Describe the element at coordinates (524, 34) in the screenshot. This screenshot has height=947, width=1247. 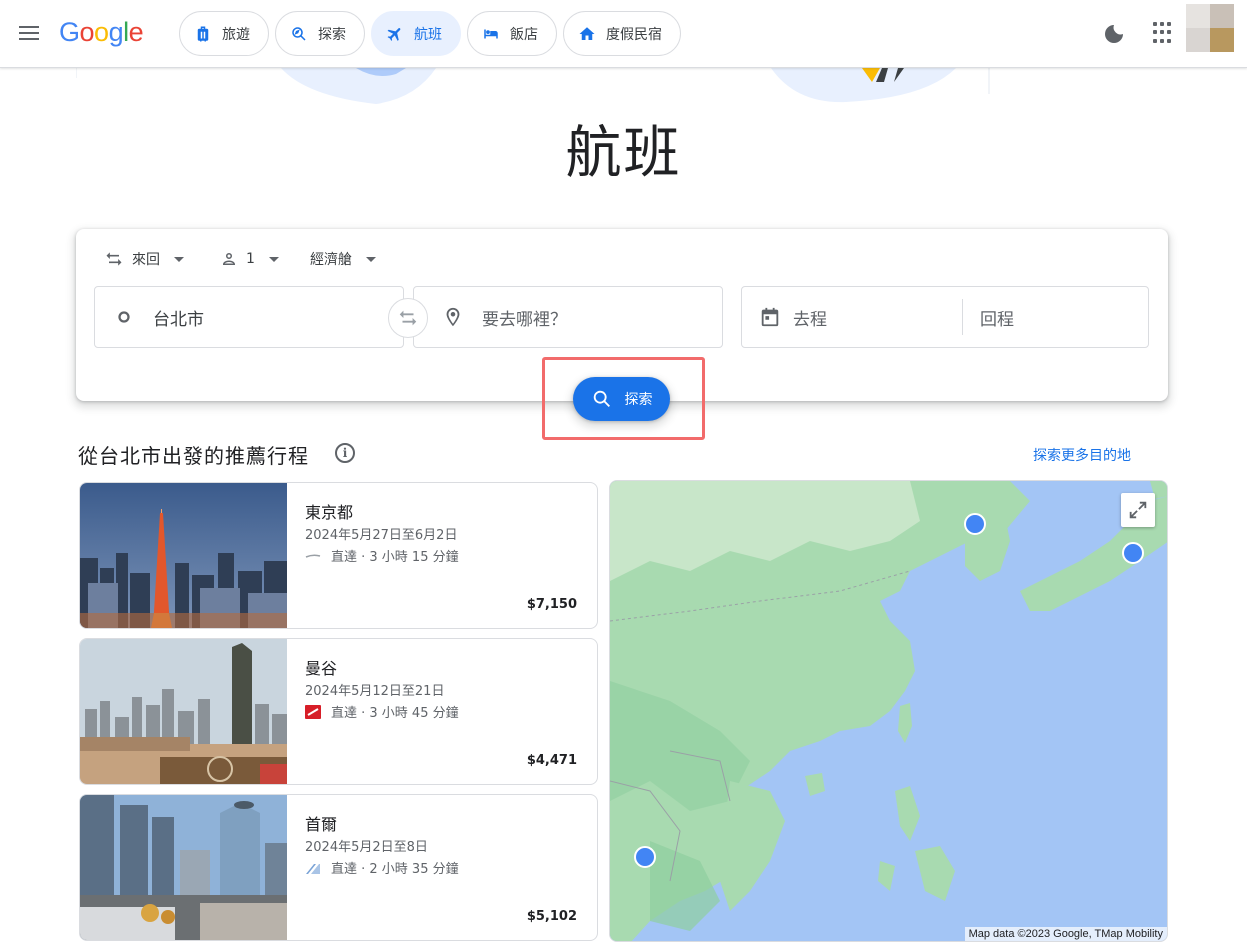
I see `nav-chip-label: 飯店` at that location.